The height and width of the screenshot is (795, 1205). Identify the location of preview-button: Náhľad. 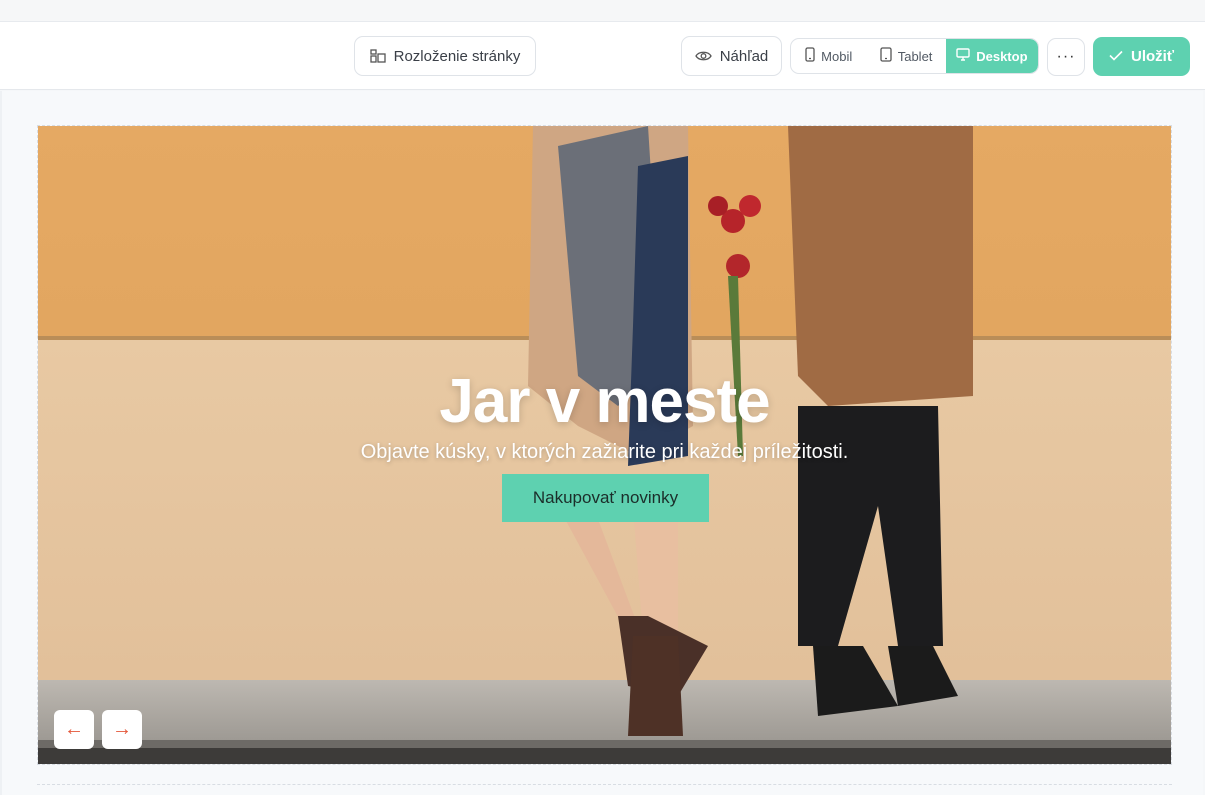
(731, 56).